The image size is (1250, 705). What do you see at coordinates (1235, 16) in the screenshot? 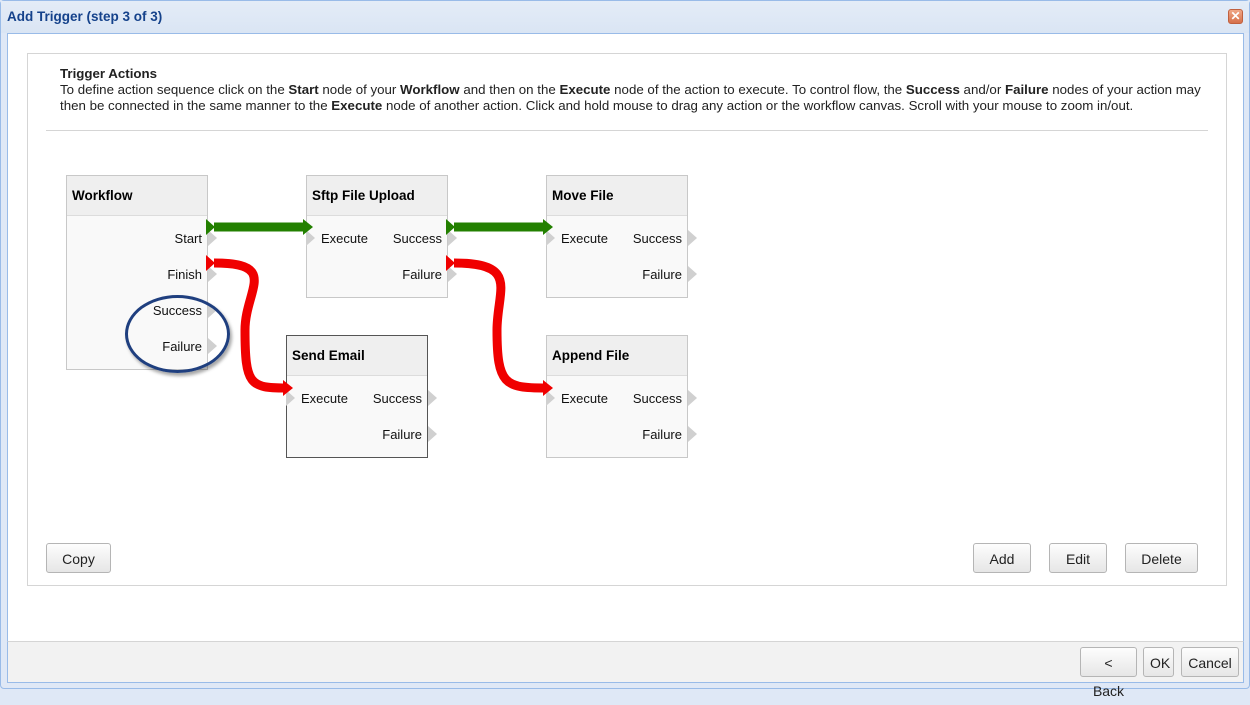
I see `close-icon: ✕` at bounding box center [1235, 16].